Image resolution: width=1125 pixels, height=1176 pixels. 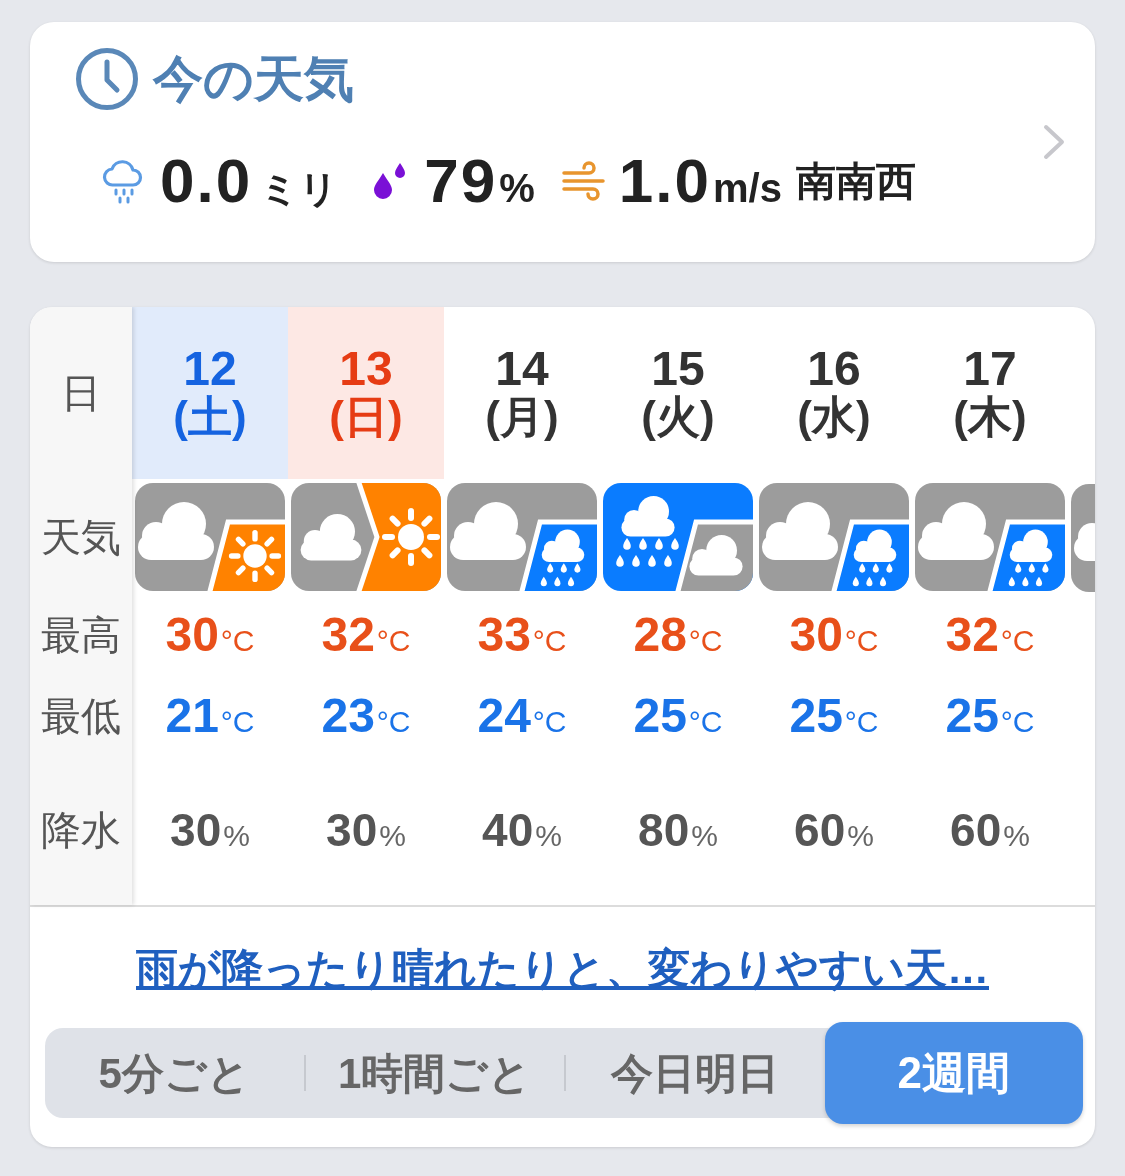 I want to click on date-number: 13, so click(x=366, y=369).